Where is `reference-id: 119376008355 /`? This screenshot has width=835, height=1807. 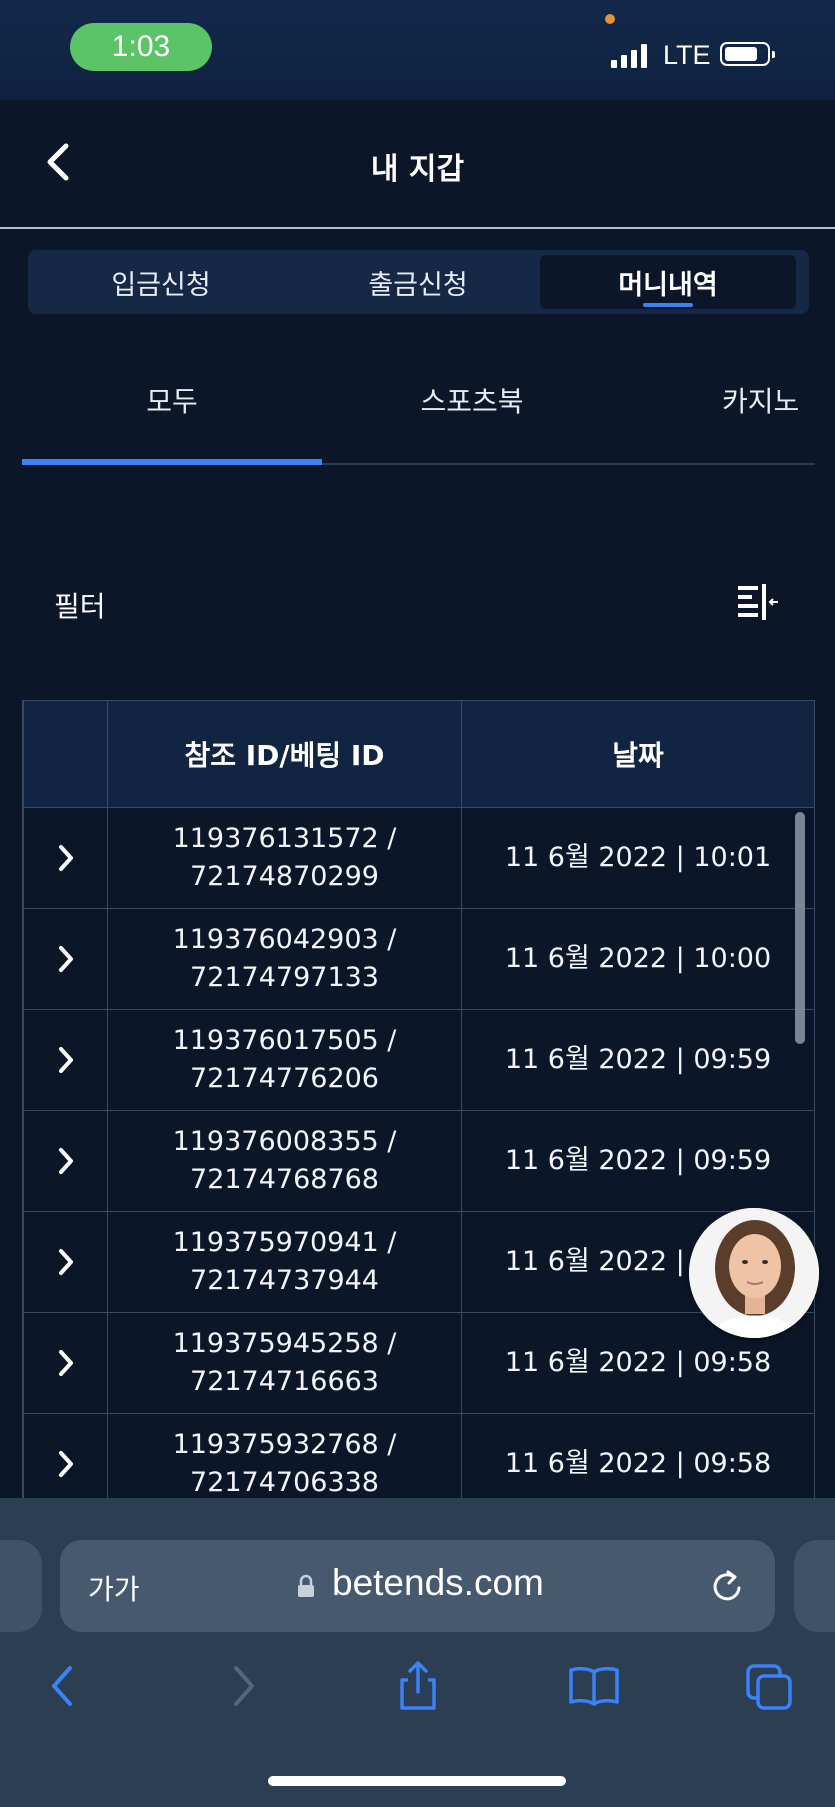 reference-id: 119376008355 / is located at coordinates (284, 1141).